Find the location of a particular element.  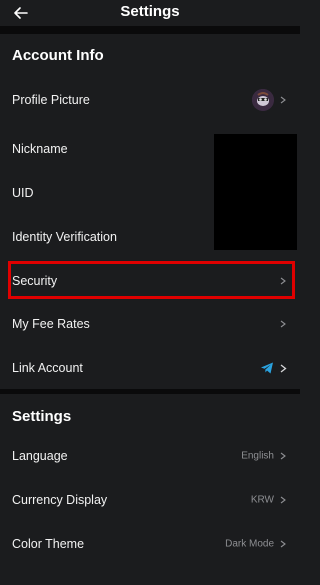

redacted-block is located at coordinates (255, 192).